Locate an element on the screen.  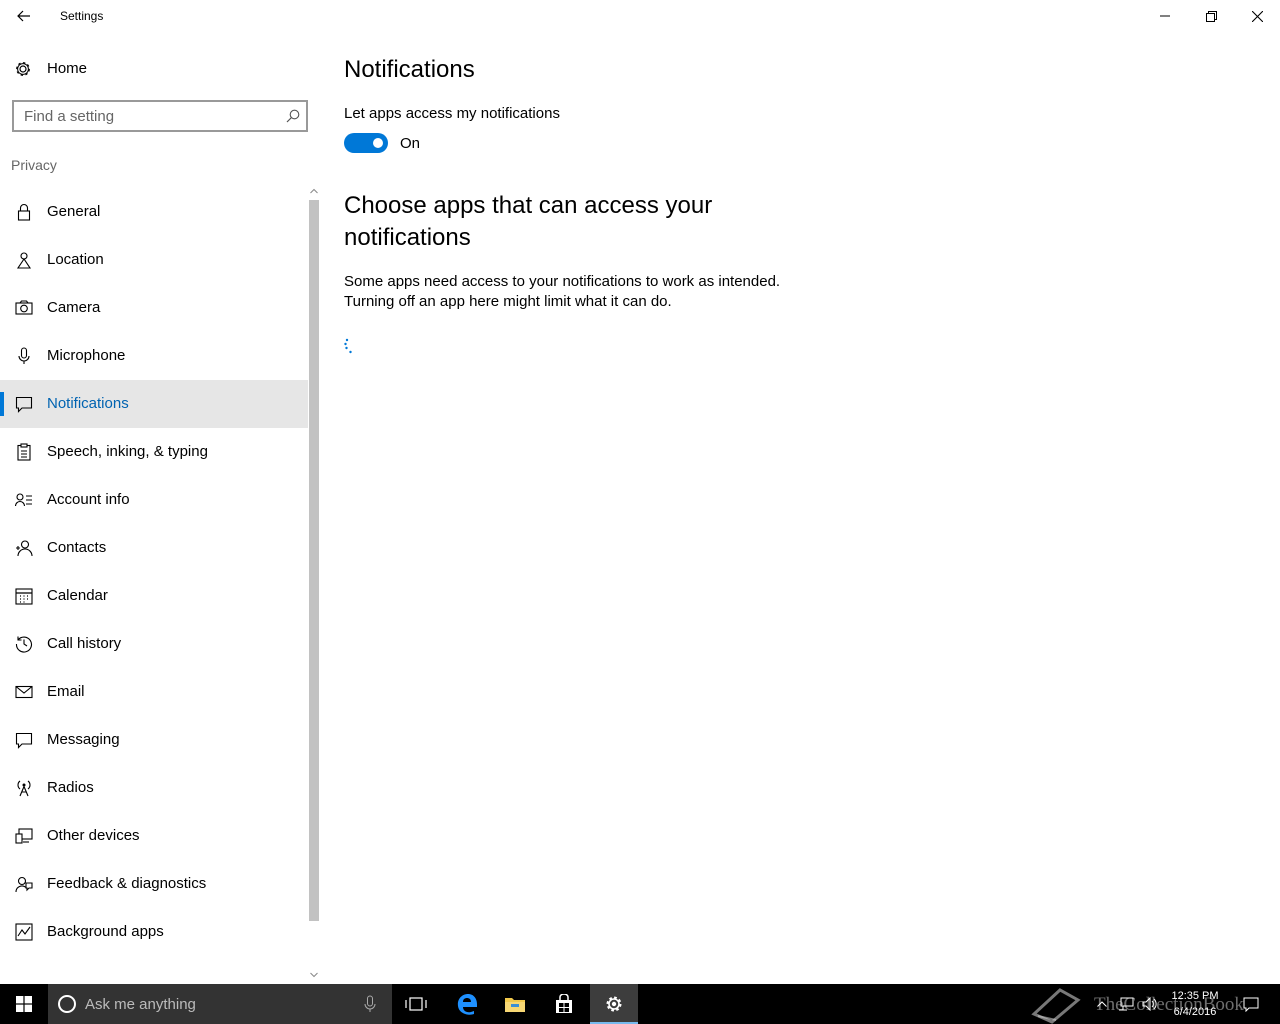
sidebar-item-general: General is located at coordinates (154, 212).